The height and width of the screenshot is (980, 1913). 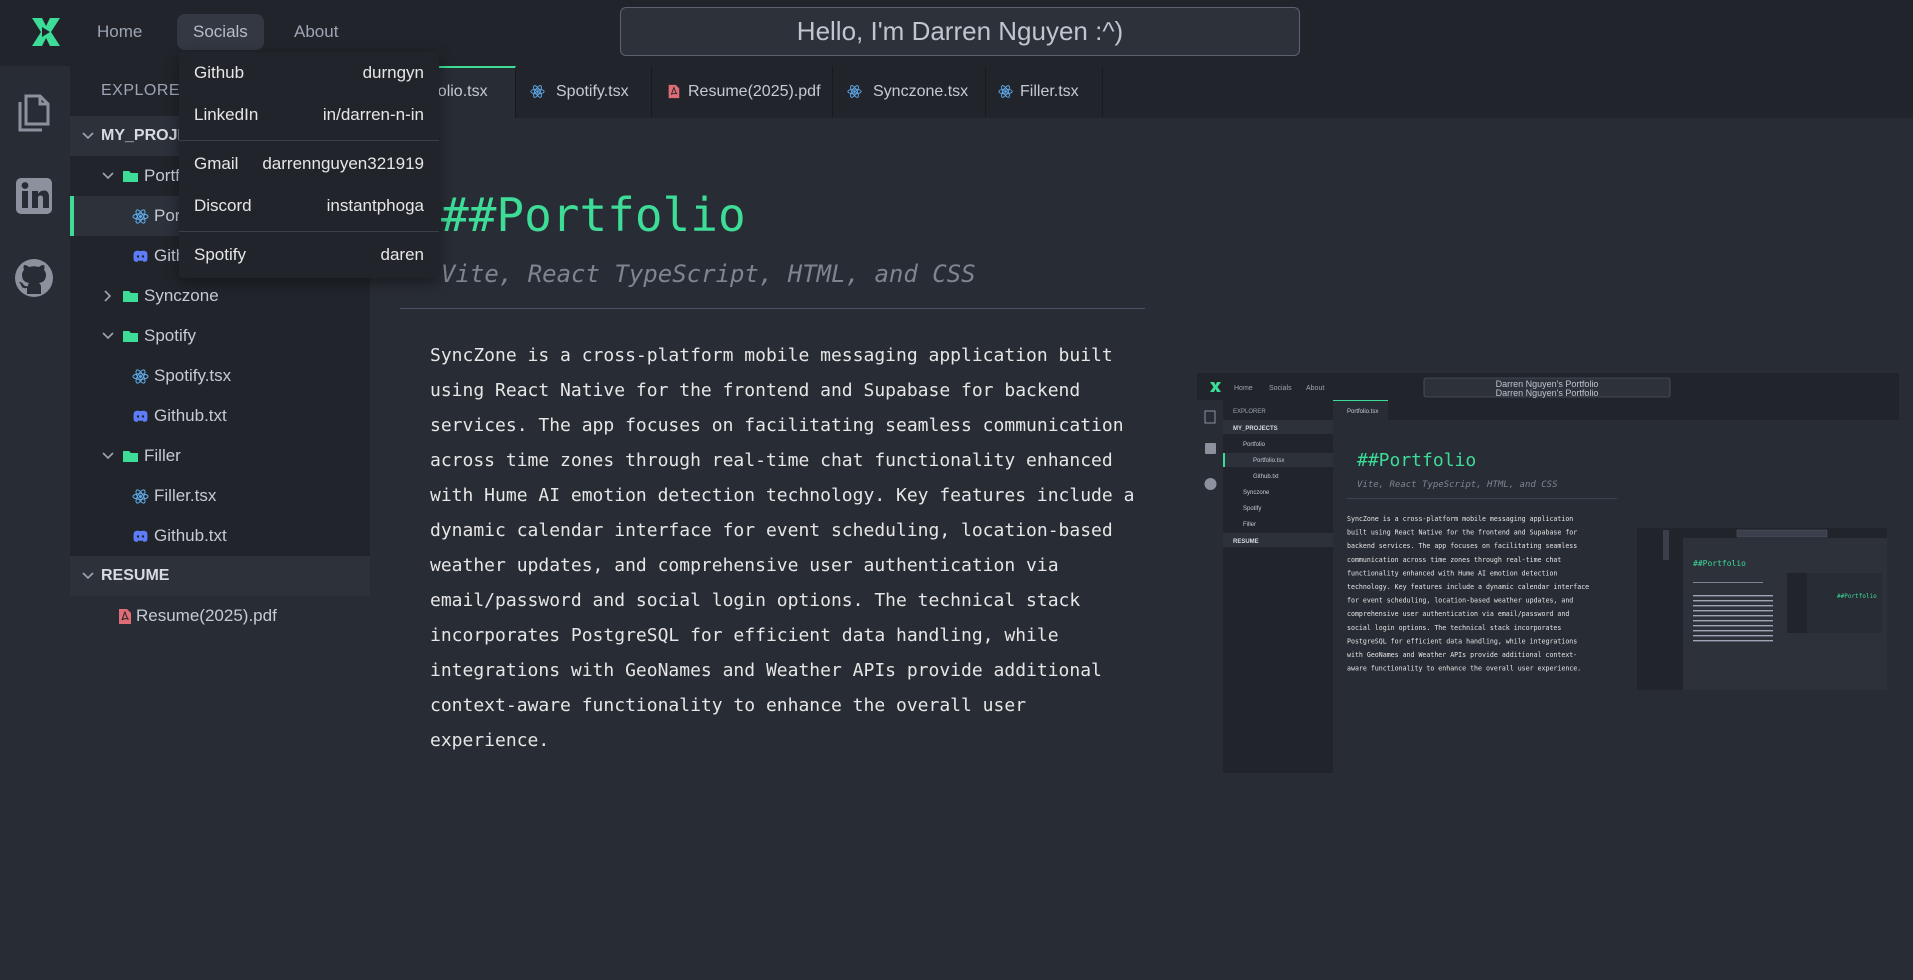 What do you see at coordinates (220, 576) in the screenshot?
I see `tree-section-resume: RESUME` at bounding box center [220, 576].